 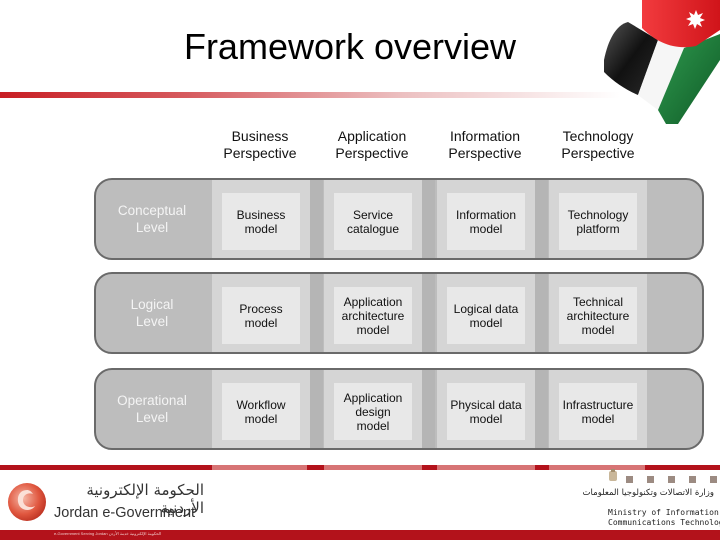 I want to click on ministry-arabic-text: وزارة الاتصالات وتكنولوجيا المعلومات, so click(x=648, y=493).